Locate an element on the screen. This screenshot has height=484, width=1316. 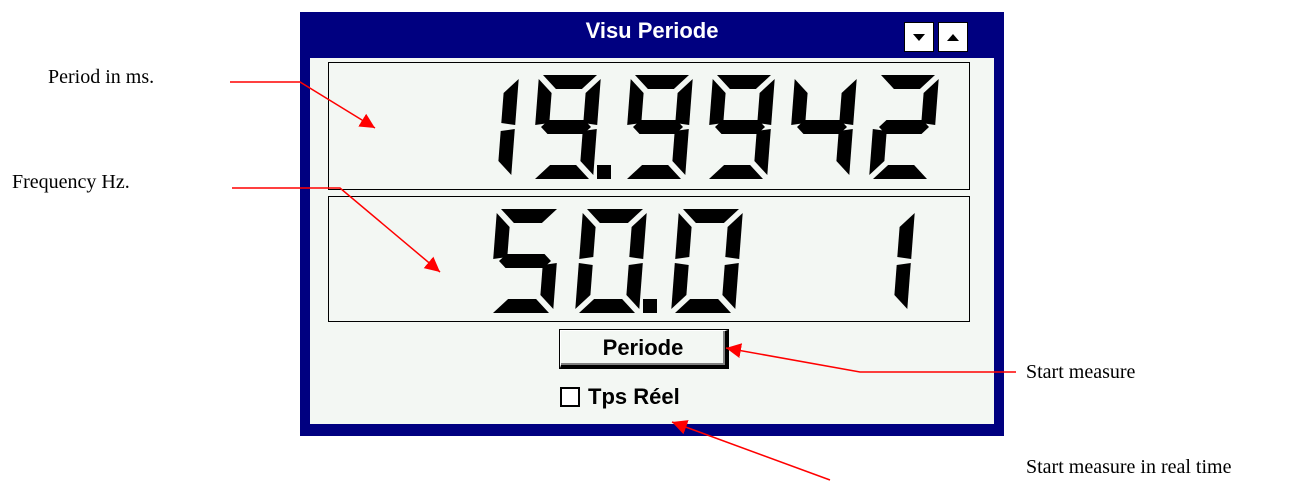
arrow-start-realtime is located at coordinates (751, 450).